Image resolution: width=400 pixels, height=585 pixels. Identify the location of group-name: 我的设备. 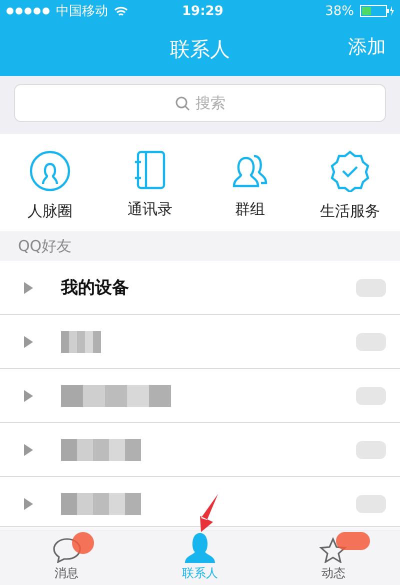
(95, 288).